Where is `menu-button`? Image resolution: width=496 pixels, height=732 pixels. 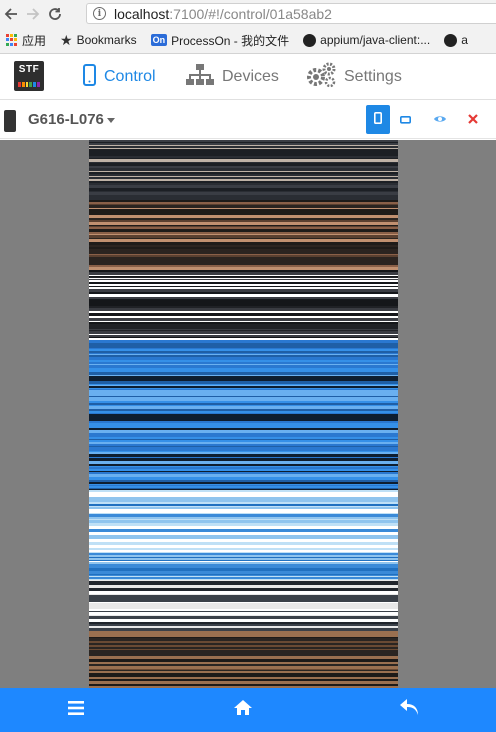
menu-button is located at coordinates (76, 710).